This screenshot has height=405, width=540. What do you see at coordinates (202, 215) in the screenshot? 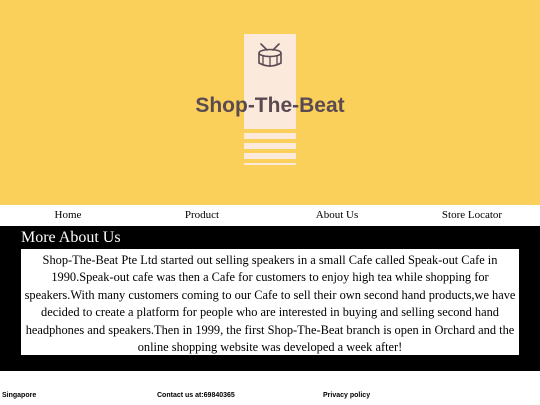
I see `nav-product-link: Product` at bounding box center [202, 215].